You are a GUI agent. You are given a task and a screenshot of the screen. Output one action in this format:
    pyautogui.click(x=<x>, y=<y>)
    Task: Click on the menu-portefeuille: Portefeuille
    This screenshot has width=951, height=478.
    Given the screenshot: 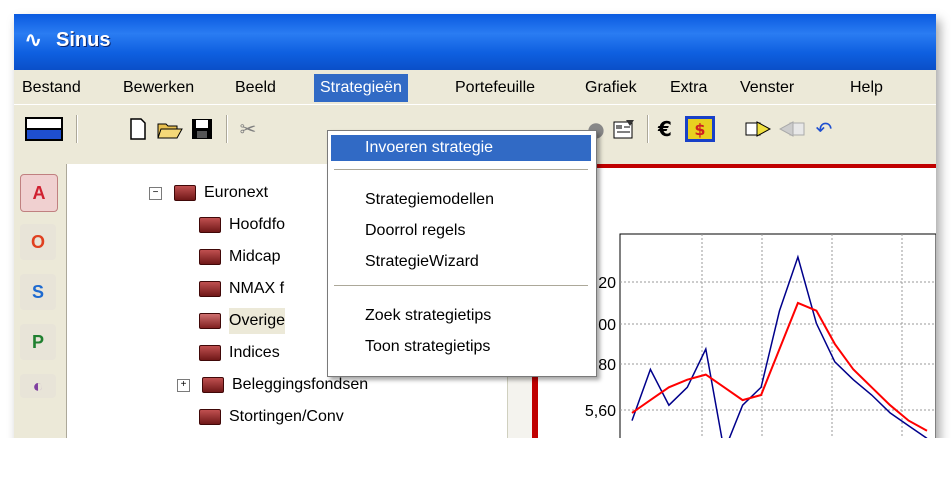 What is the action you would take?
    pyautogui.click(x=495, y=88)
    